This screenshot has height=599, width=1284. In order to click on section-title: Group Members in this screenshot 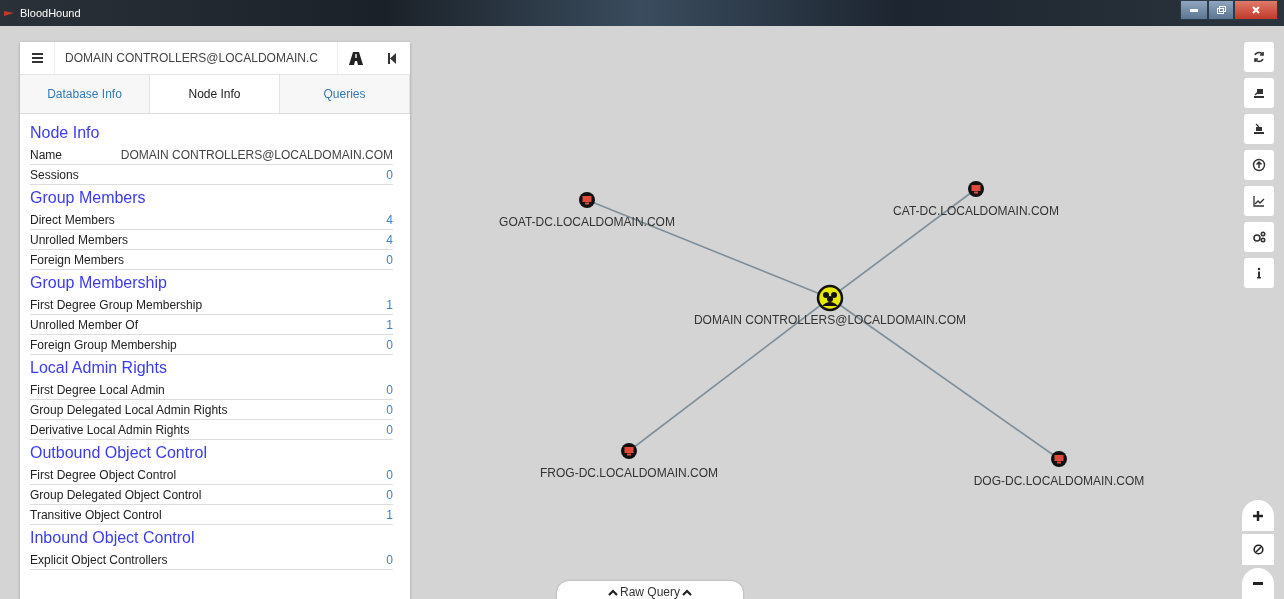, I will do `click(88, 198)`.